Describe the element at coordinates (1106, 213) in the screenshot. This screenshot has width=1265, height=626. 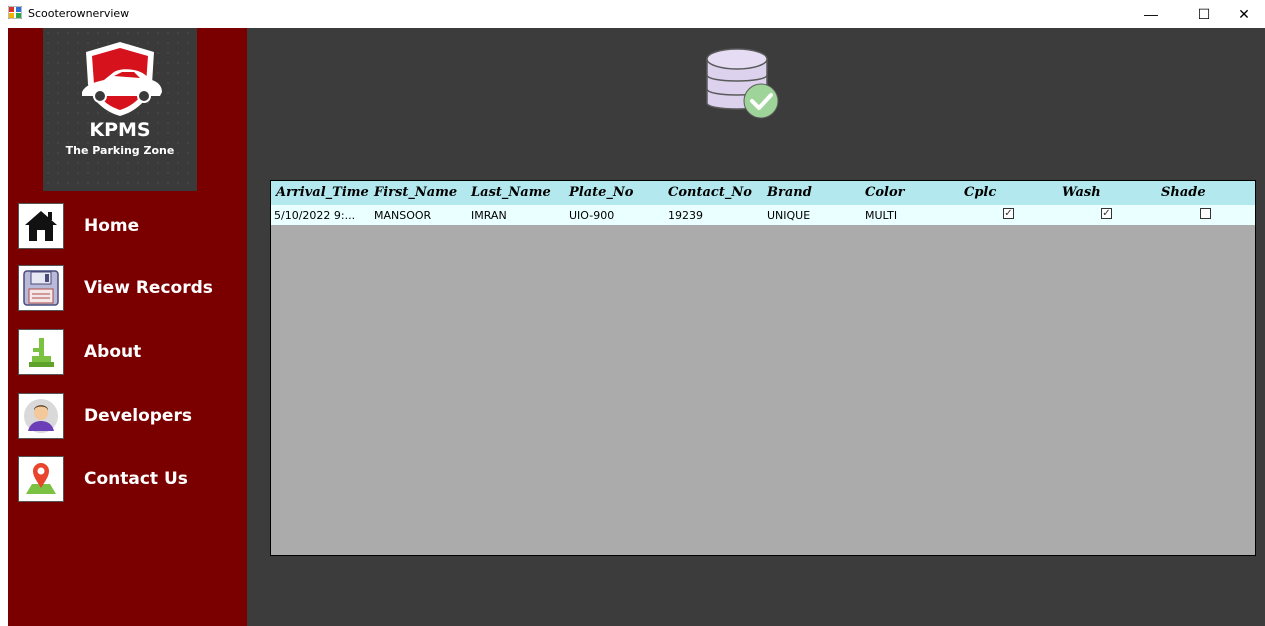
I see `wash-checkbox: ✓` at that location.